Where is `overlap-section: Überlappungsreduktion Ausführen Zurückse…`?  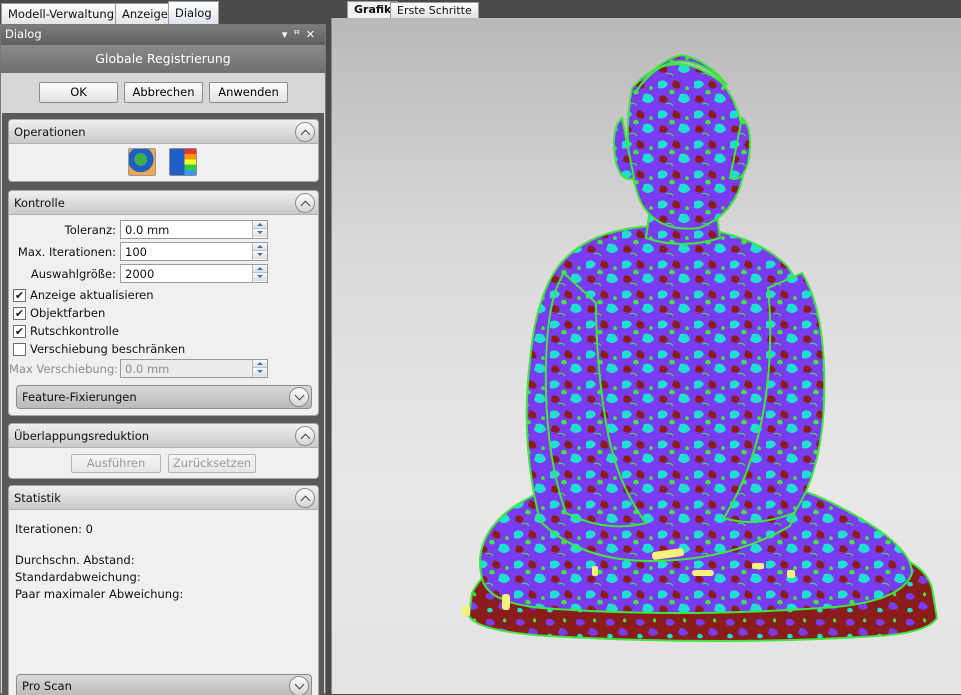
overlap-section: Überlappungsreduktion Ausführen Zurückse… is located at coordinates (163, 451).